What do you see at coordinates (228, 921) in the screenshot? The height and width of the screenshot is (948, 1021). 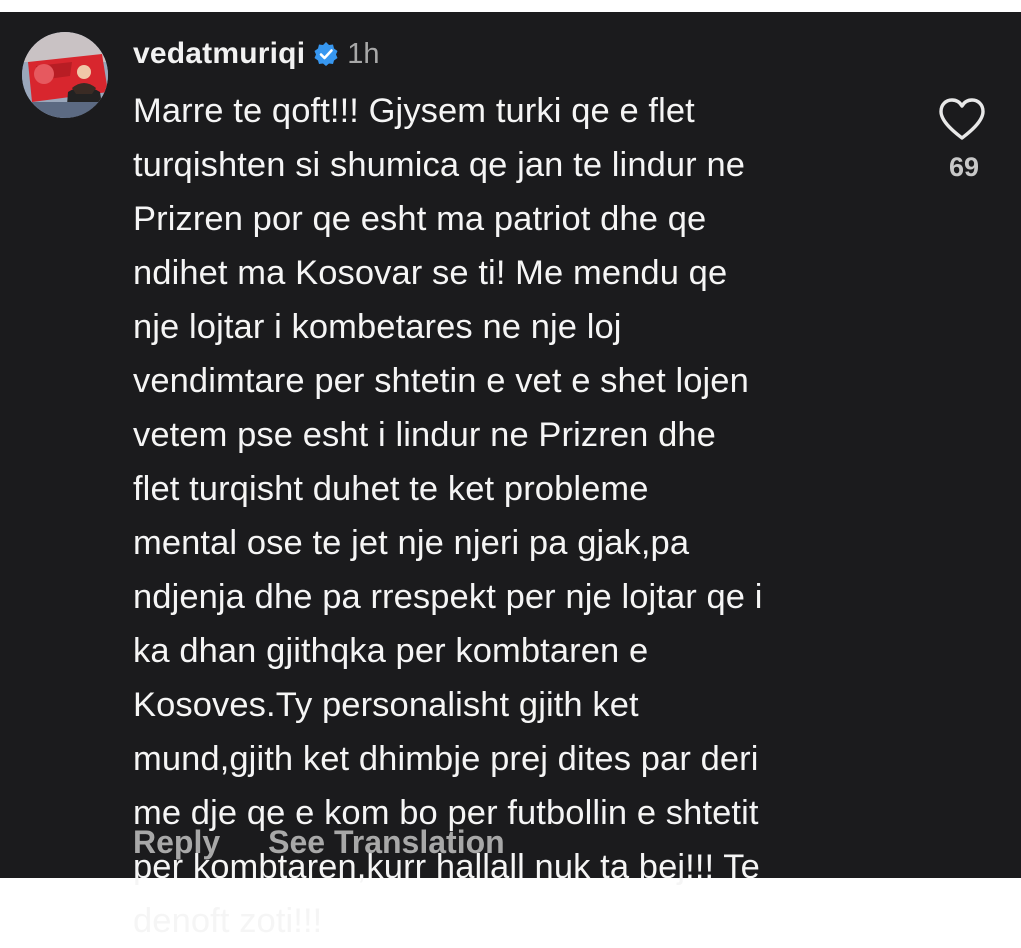 I see `comment-line: denoft zoti!!!` at bounding box center [228, 921].